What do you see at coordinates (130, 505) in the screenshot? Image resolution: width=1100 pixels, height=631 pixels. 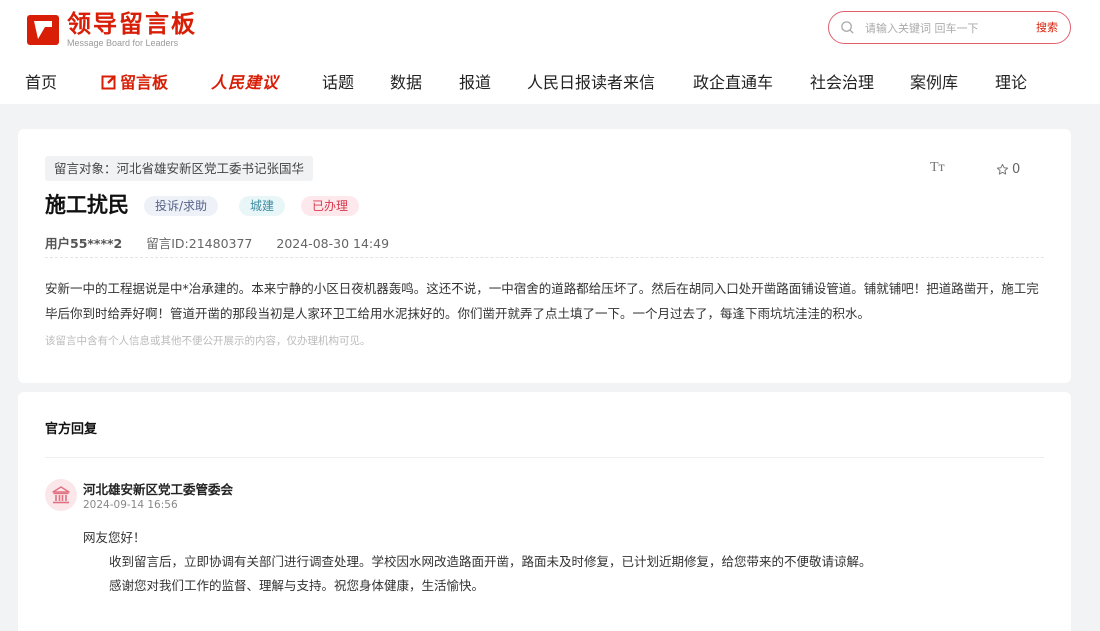 I see `reply-time: 2024-09-14 16:56` at bounding box center [130, 505].